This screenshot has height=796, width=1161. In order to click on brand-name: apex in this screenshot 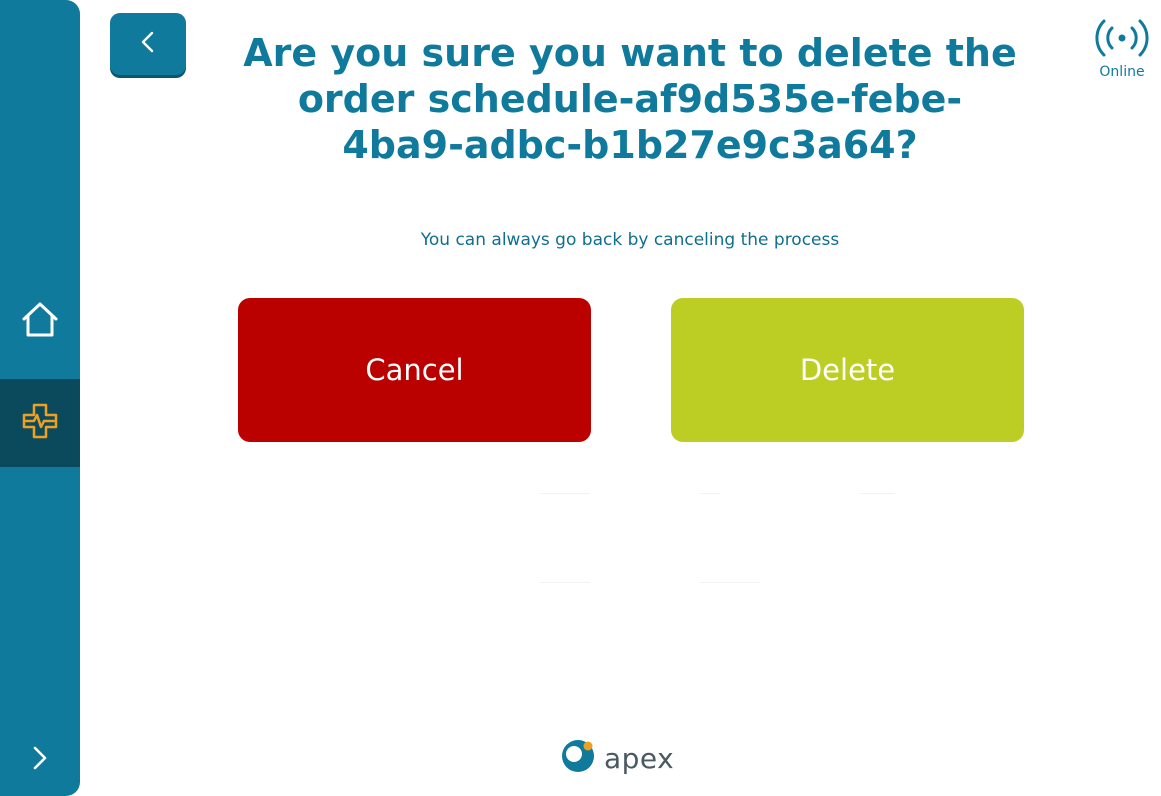, I will do `click(639, 758)`.